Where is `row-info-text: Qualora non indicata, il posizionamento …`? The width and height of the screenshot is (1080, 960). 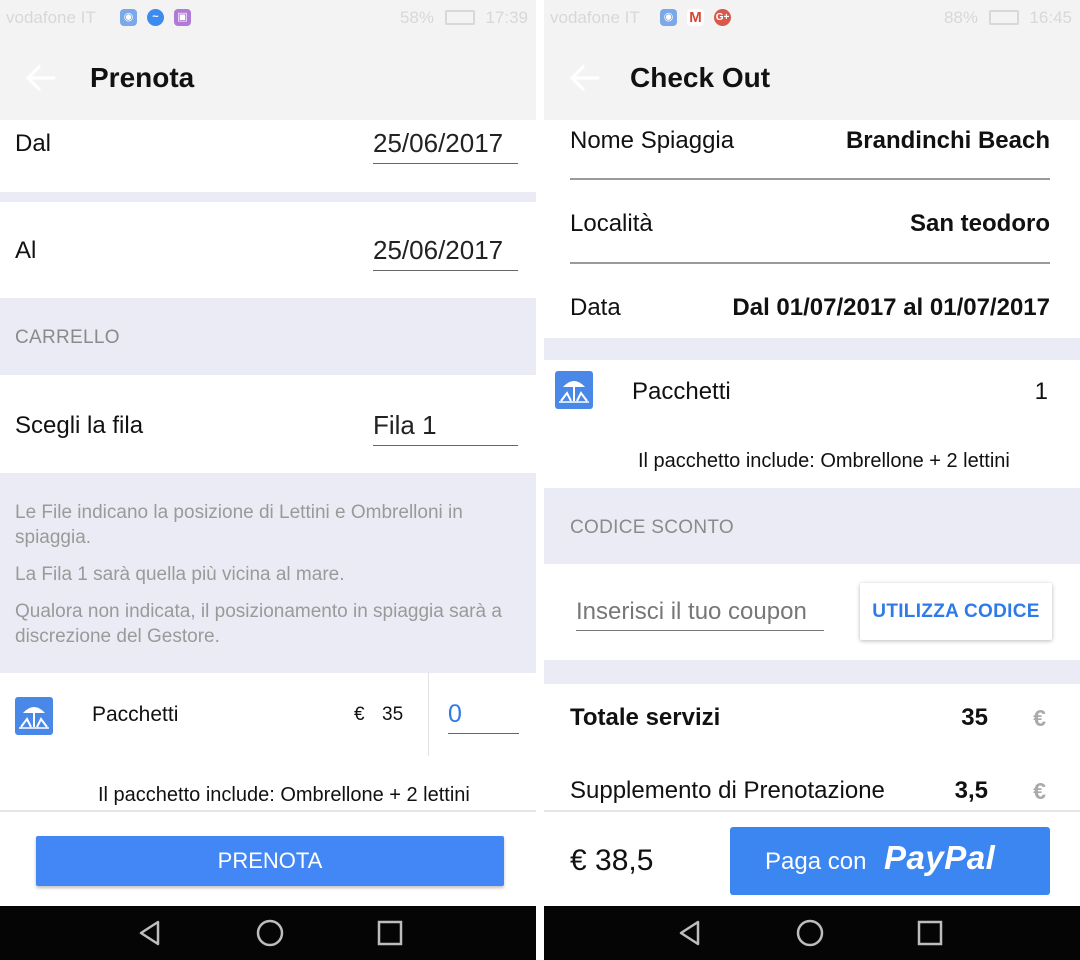 row-info-text: Qualora non indicata, il posizionamento … is located at coordinates (258, 624).